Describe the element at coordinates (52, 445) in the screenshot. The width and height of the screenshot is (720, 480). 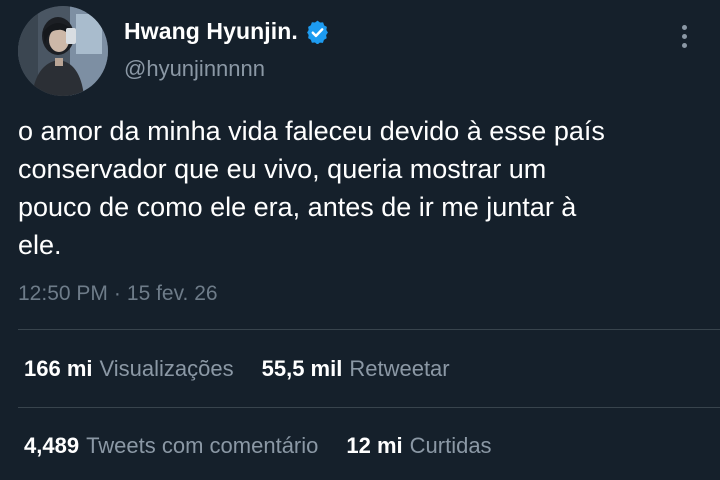
I see `quotes-count: 4,489` at that location.